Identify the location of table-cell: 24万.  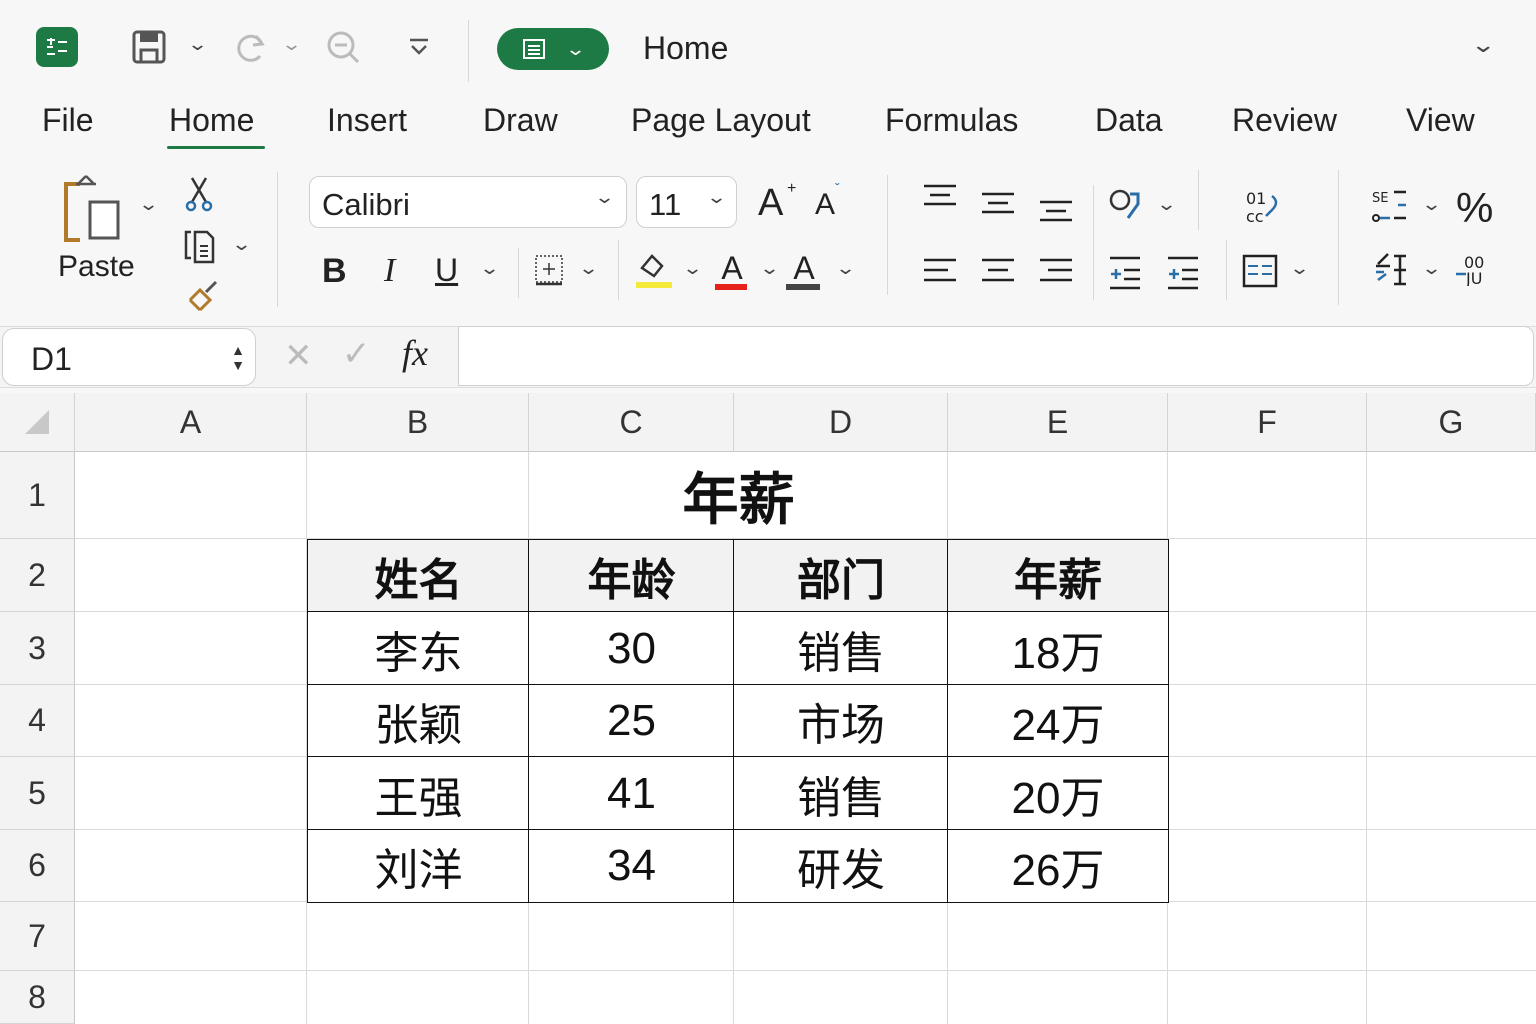
(1058, 721).